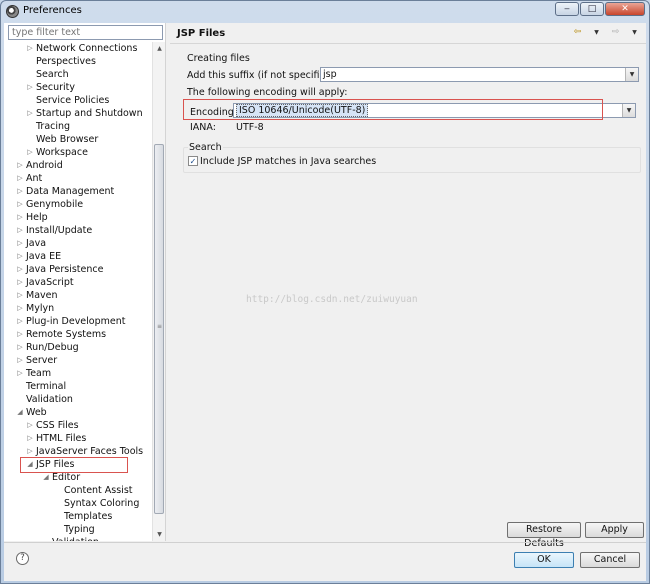  What do you see at coordinates (61, 438) in the screenshot?
I see `tree-item-label: HTML Files` at bounding box center [61, 438].